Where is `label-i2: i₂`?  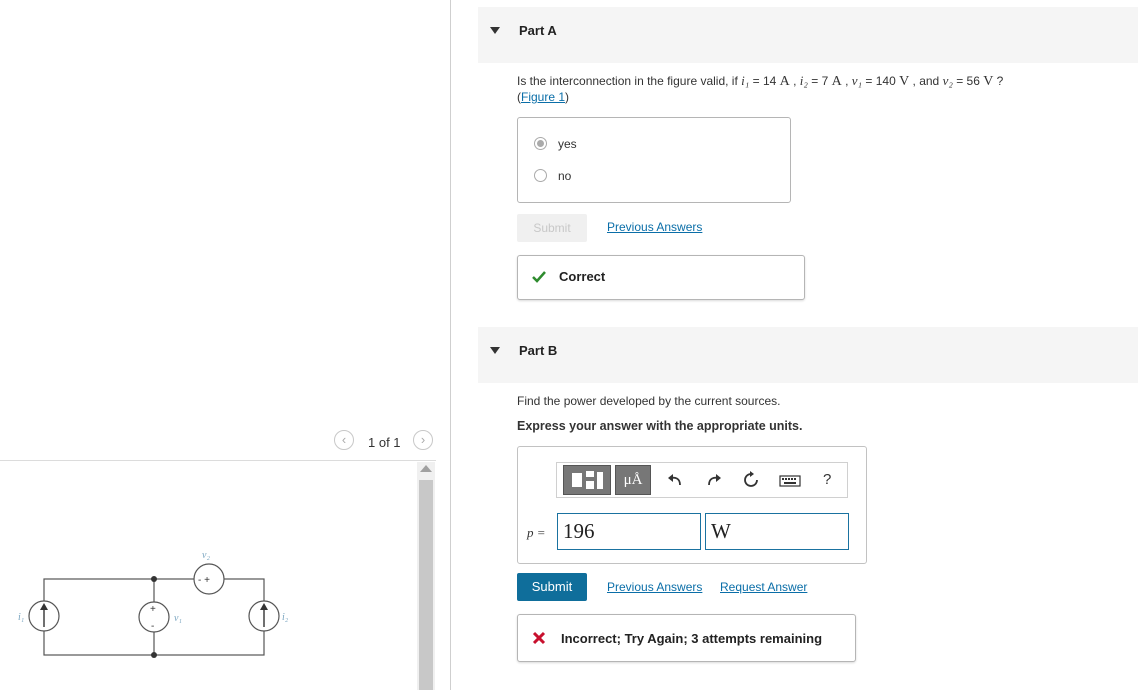 label-i2: i₂ is located at coordinates (285, 617).